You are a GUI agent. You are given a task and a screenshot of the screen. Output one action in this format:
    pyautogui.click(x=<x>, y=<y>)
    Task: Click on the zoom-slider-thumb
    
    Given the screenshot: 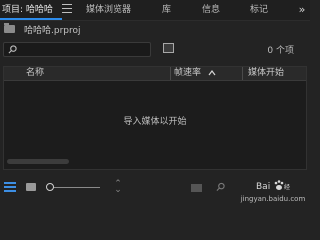 What is the action you would take?
    pyautogui.click(x=50, y=187)
    